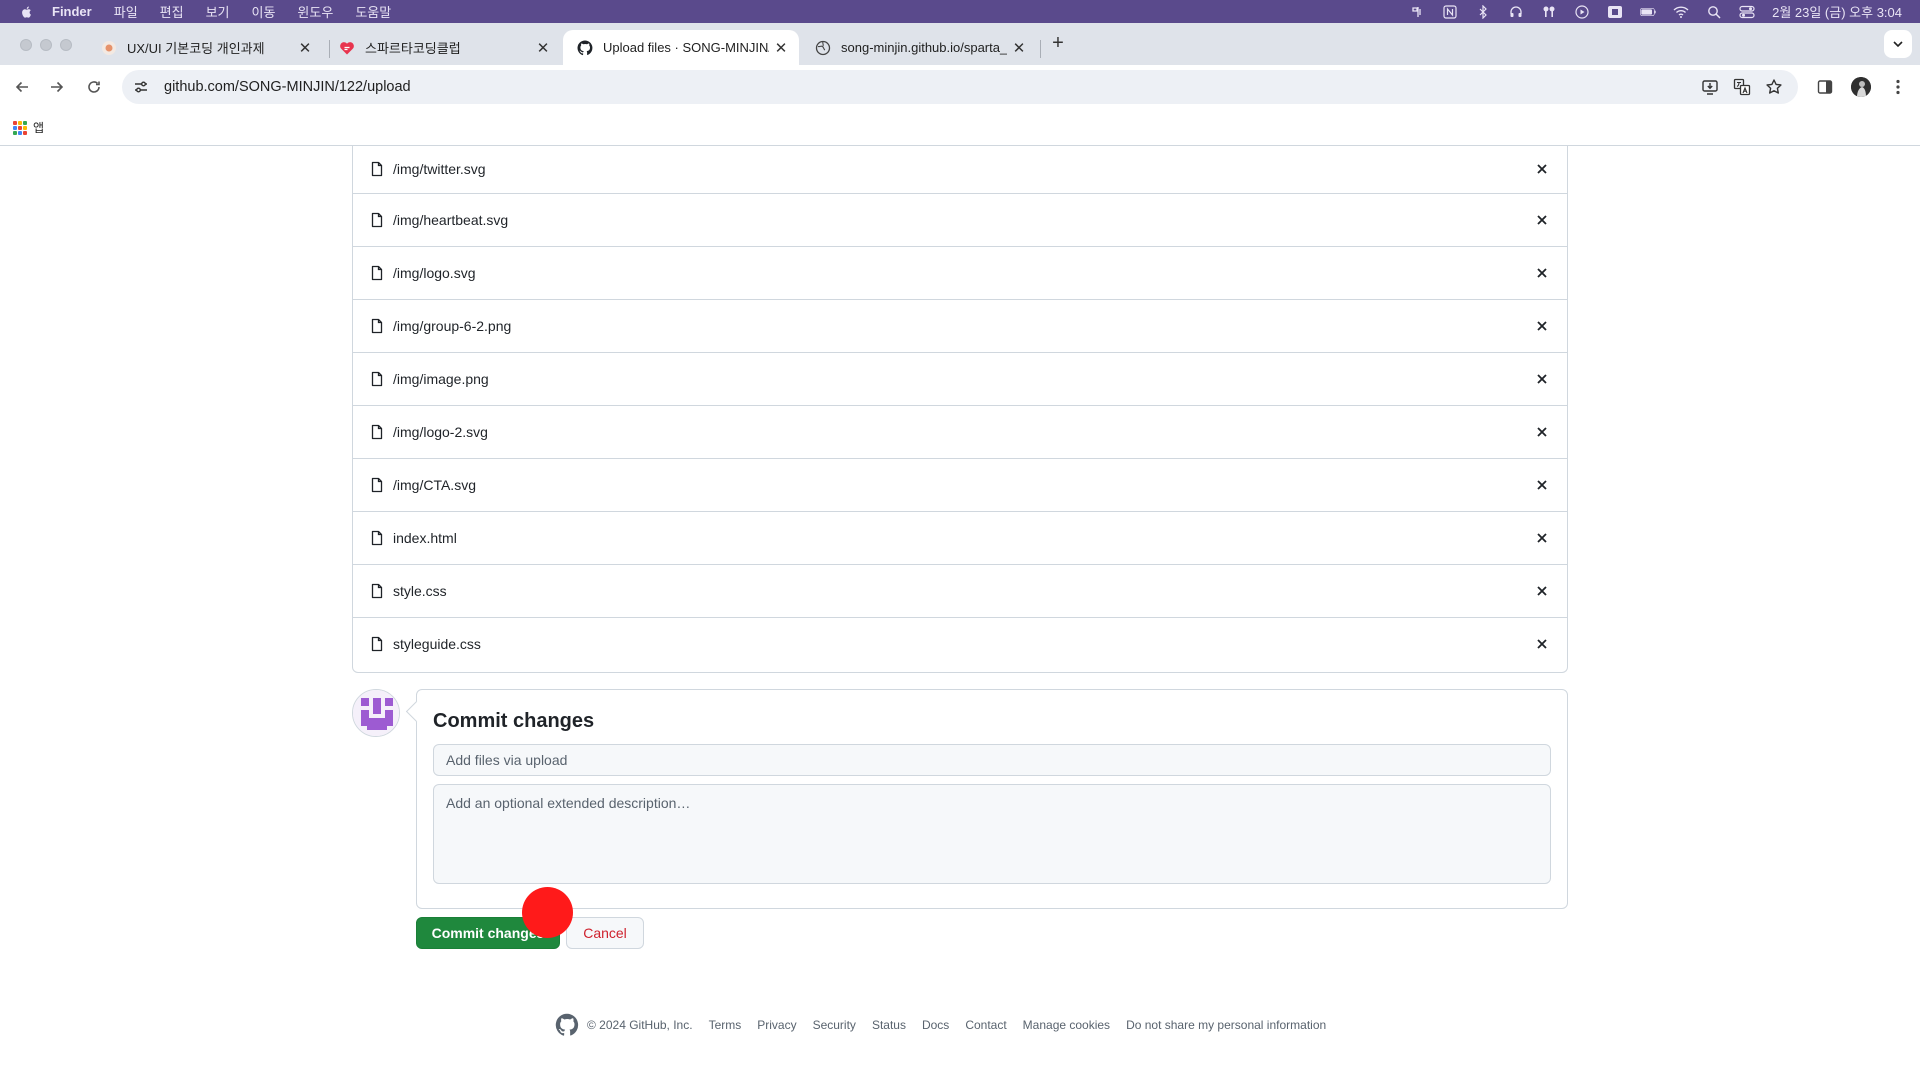  Describe the element at coordinates (420, 591) in the screenshot. I see `file-name: style.css` at that location.